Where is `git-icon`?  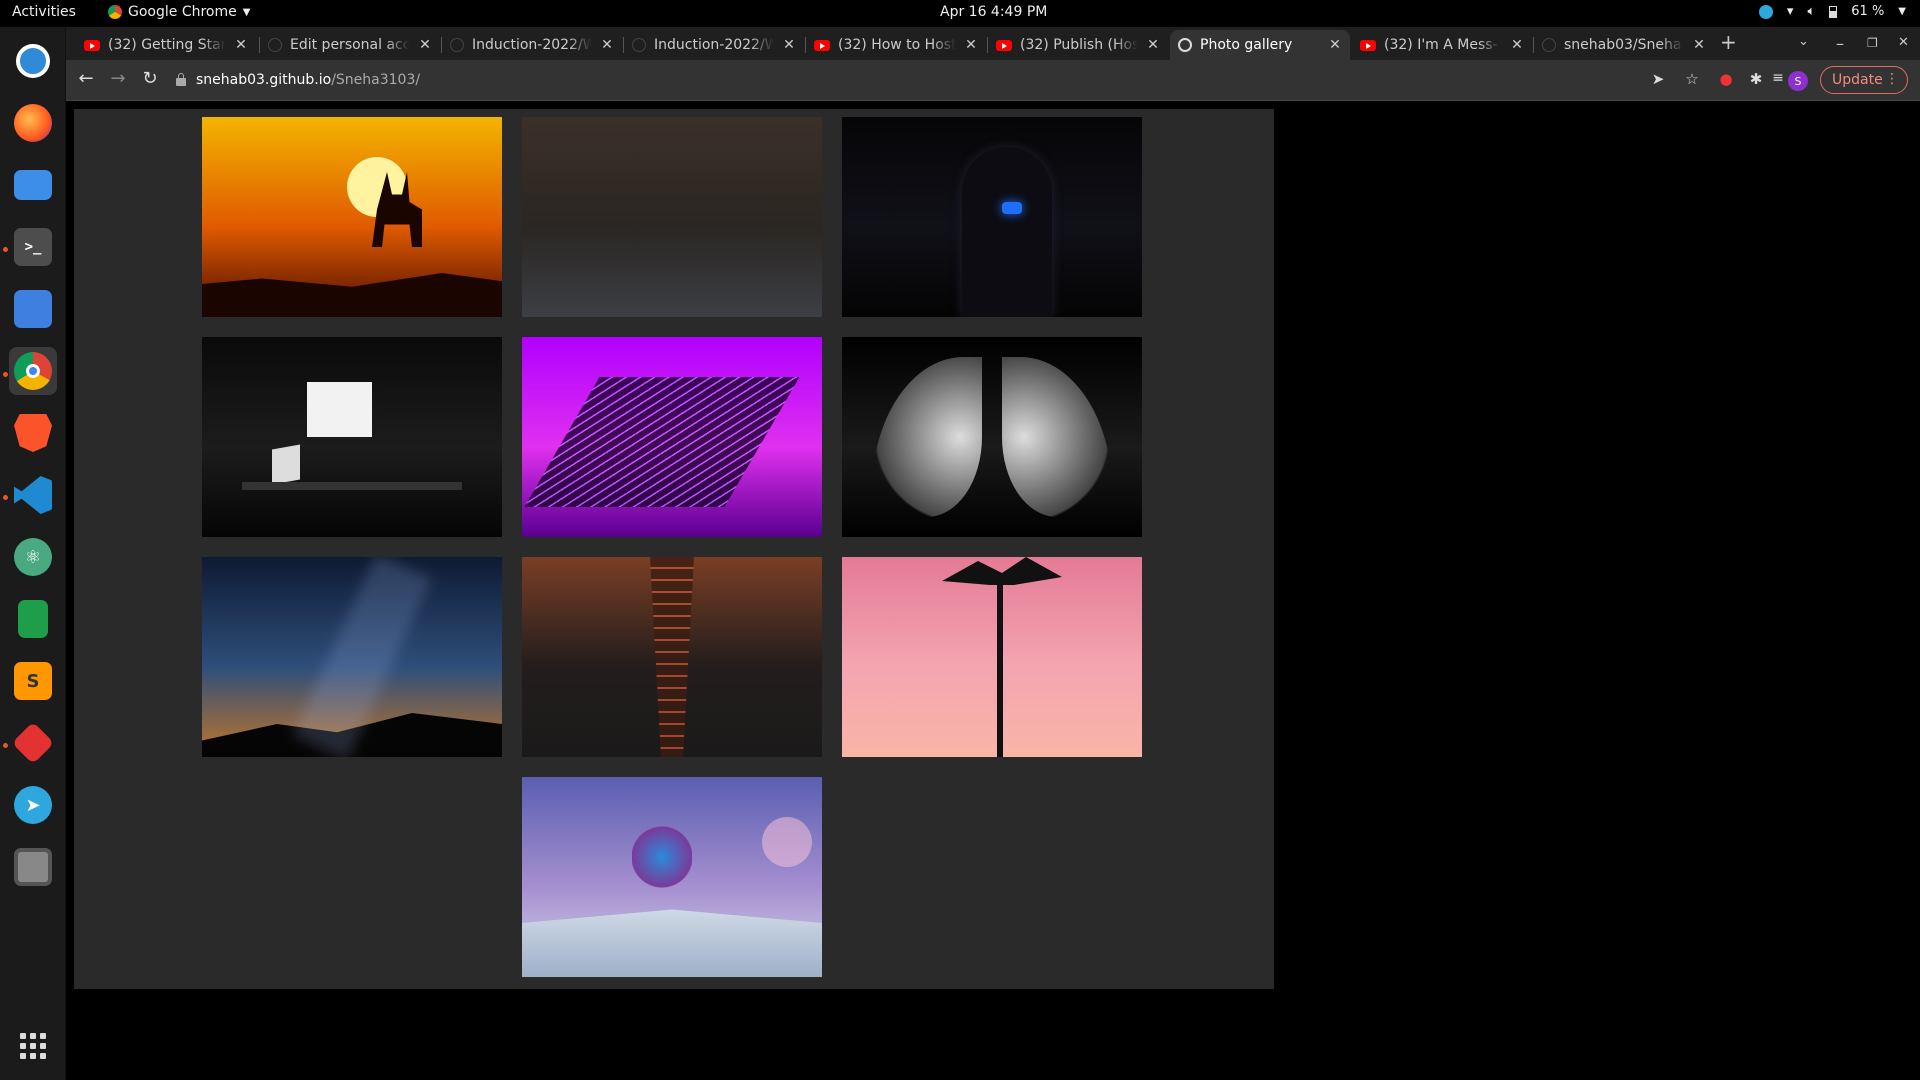
git-icon is located at coordinates (33, 743).